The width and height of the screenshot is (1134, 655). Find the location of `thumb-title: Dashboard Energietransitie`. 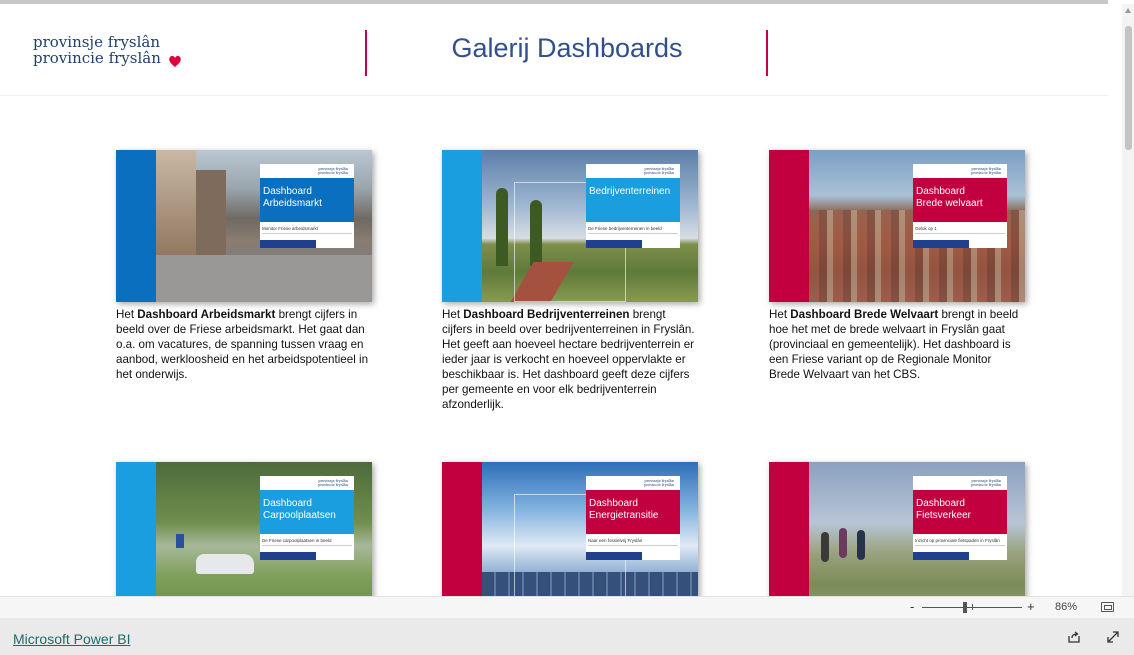

thumb-title: Dashboard Energietransitie is located at coordinates (633, 512).